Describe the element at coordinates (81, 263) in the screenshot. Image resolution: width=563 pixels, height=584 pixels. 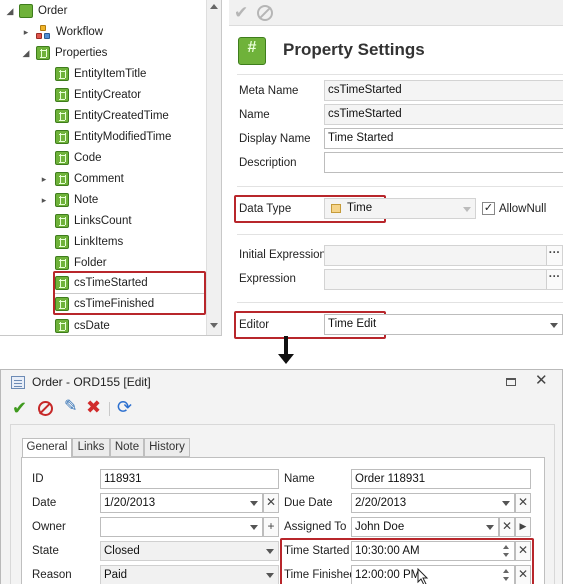
I see `tree-item-folder: Folder` at that location.